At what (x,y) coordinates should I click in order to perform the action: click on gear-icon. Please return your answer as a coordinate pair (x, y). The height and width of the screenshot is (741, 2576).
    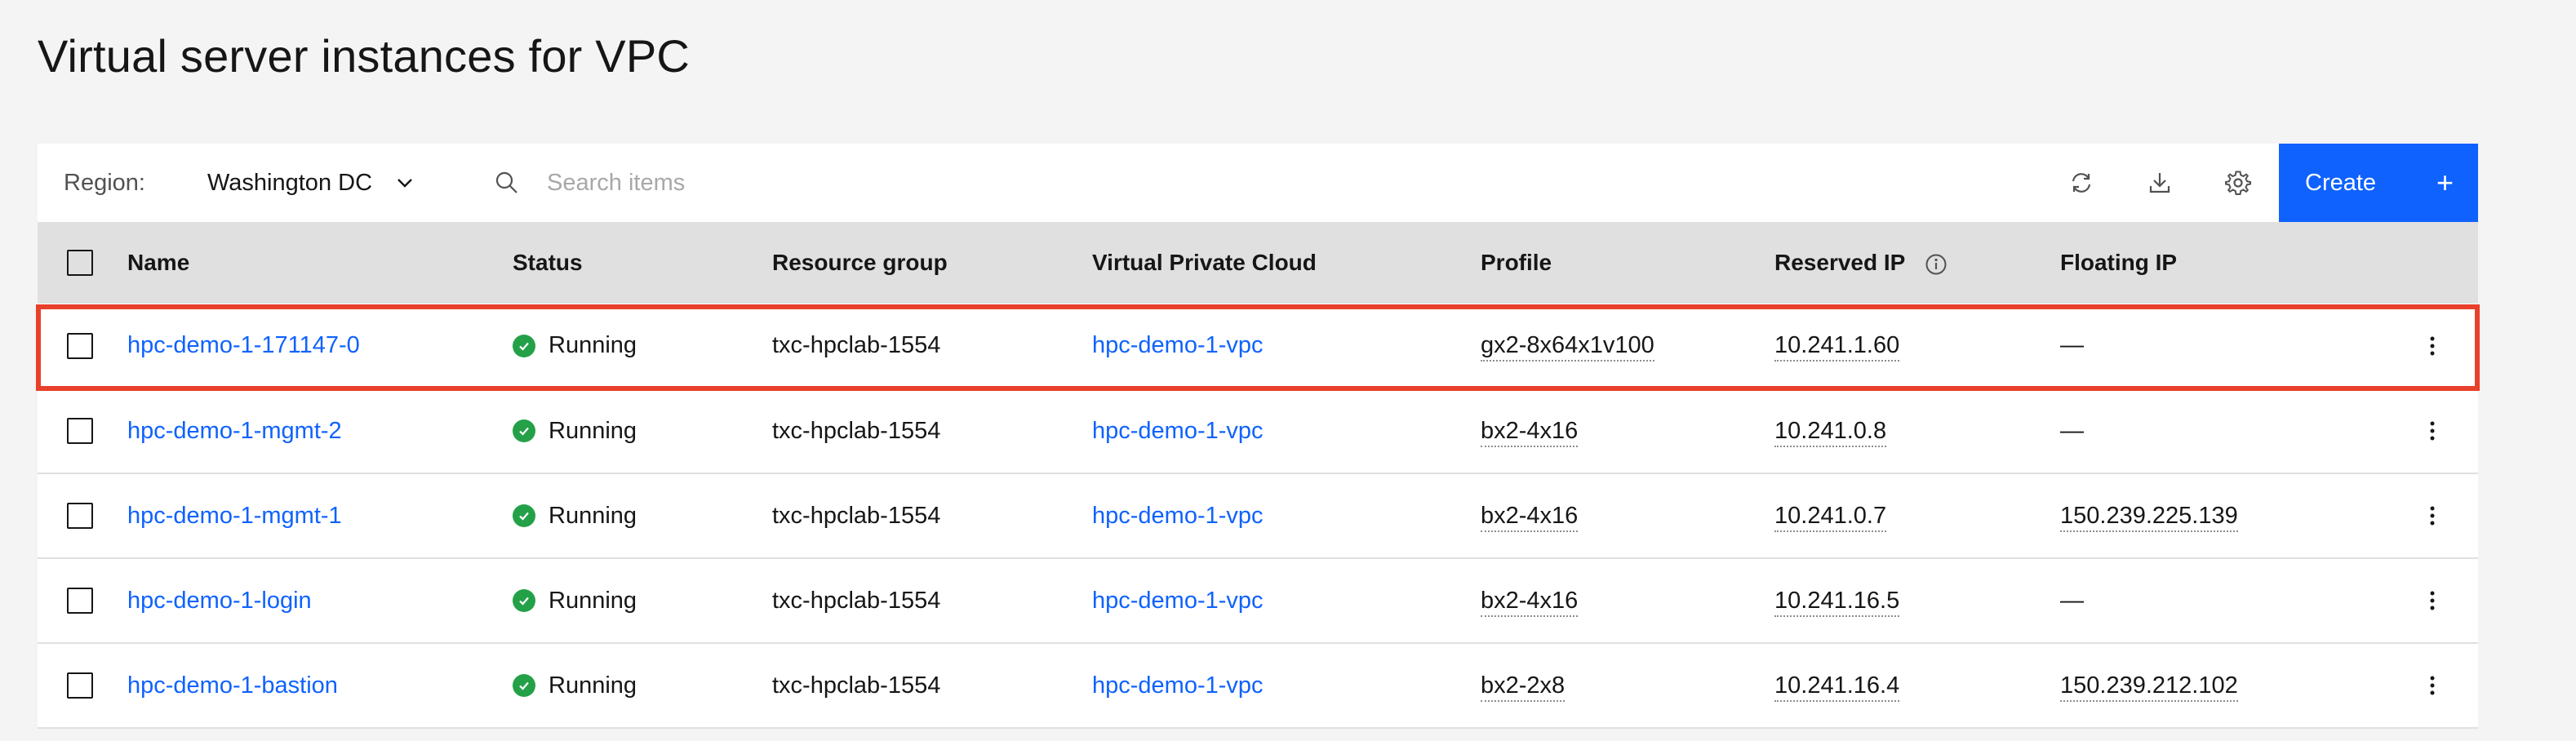
    Looking at the image, I should click on (2238, 183).